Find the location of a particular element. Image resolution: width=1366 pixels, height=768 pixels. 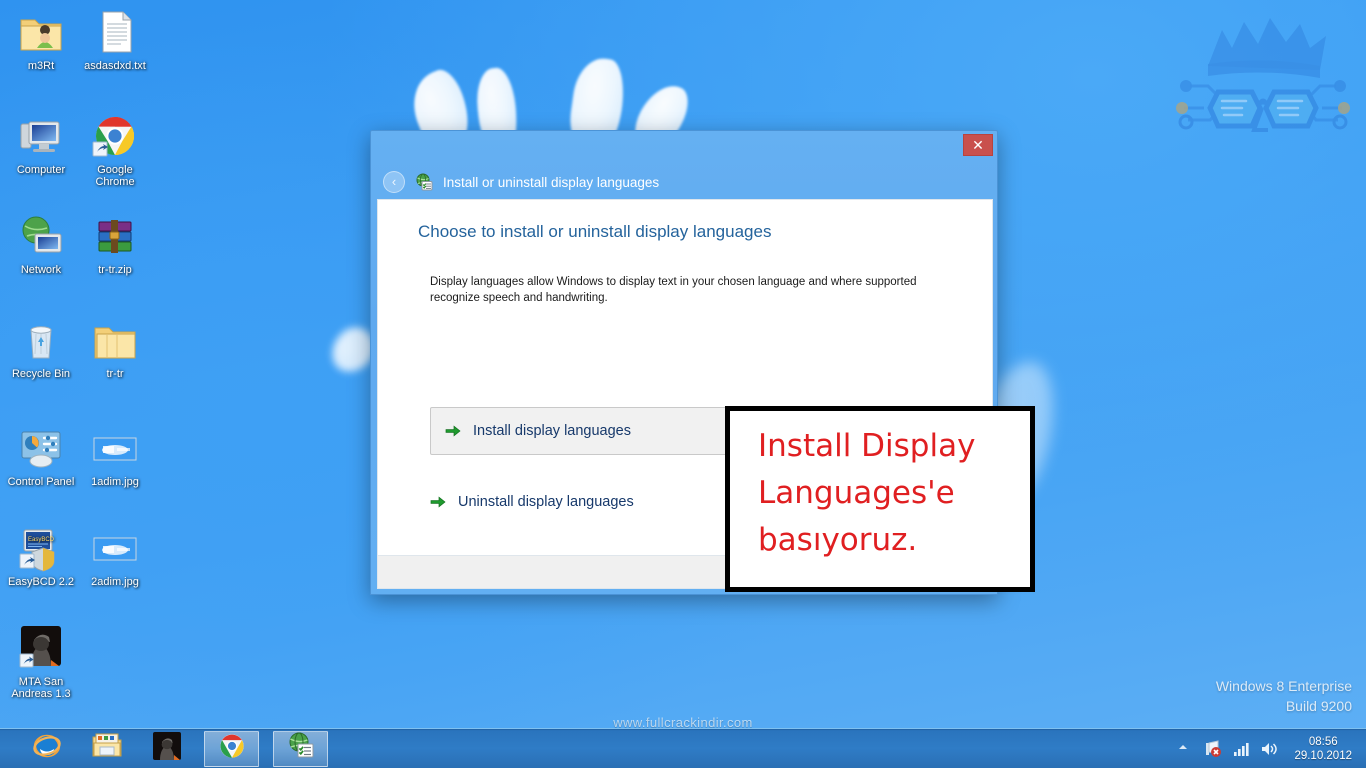

desktop-icon-network: Network is located at coordinates (41, 244).